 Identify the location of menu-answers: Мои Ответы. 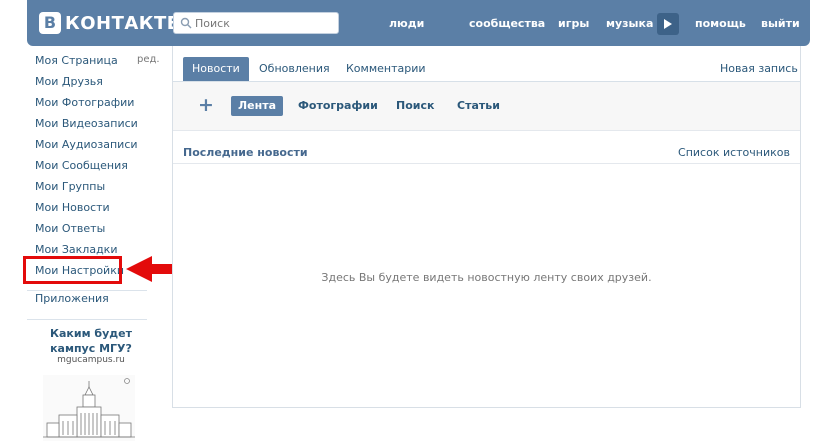
(70, 228).